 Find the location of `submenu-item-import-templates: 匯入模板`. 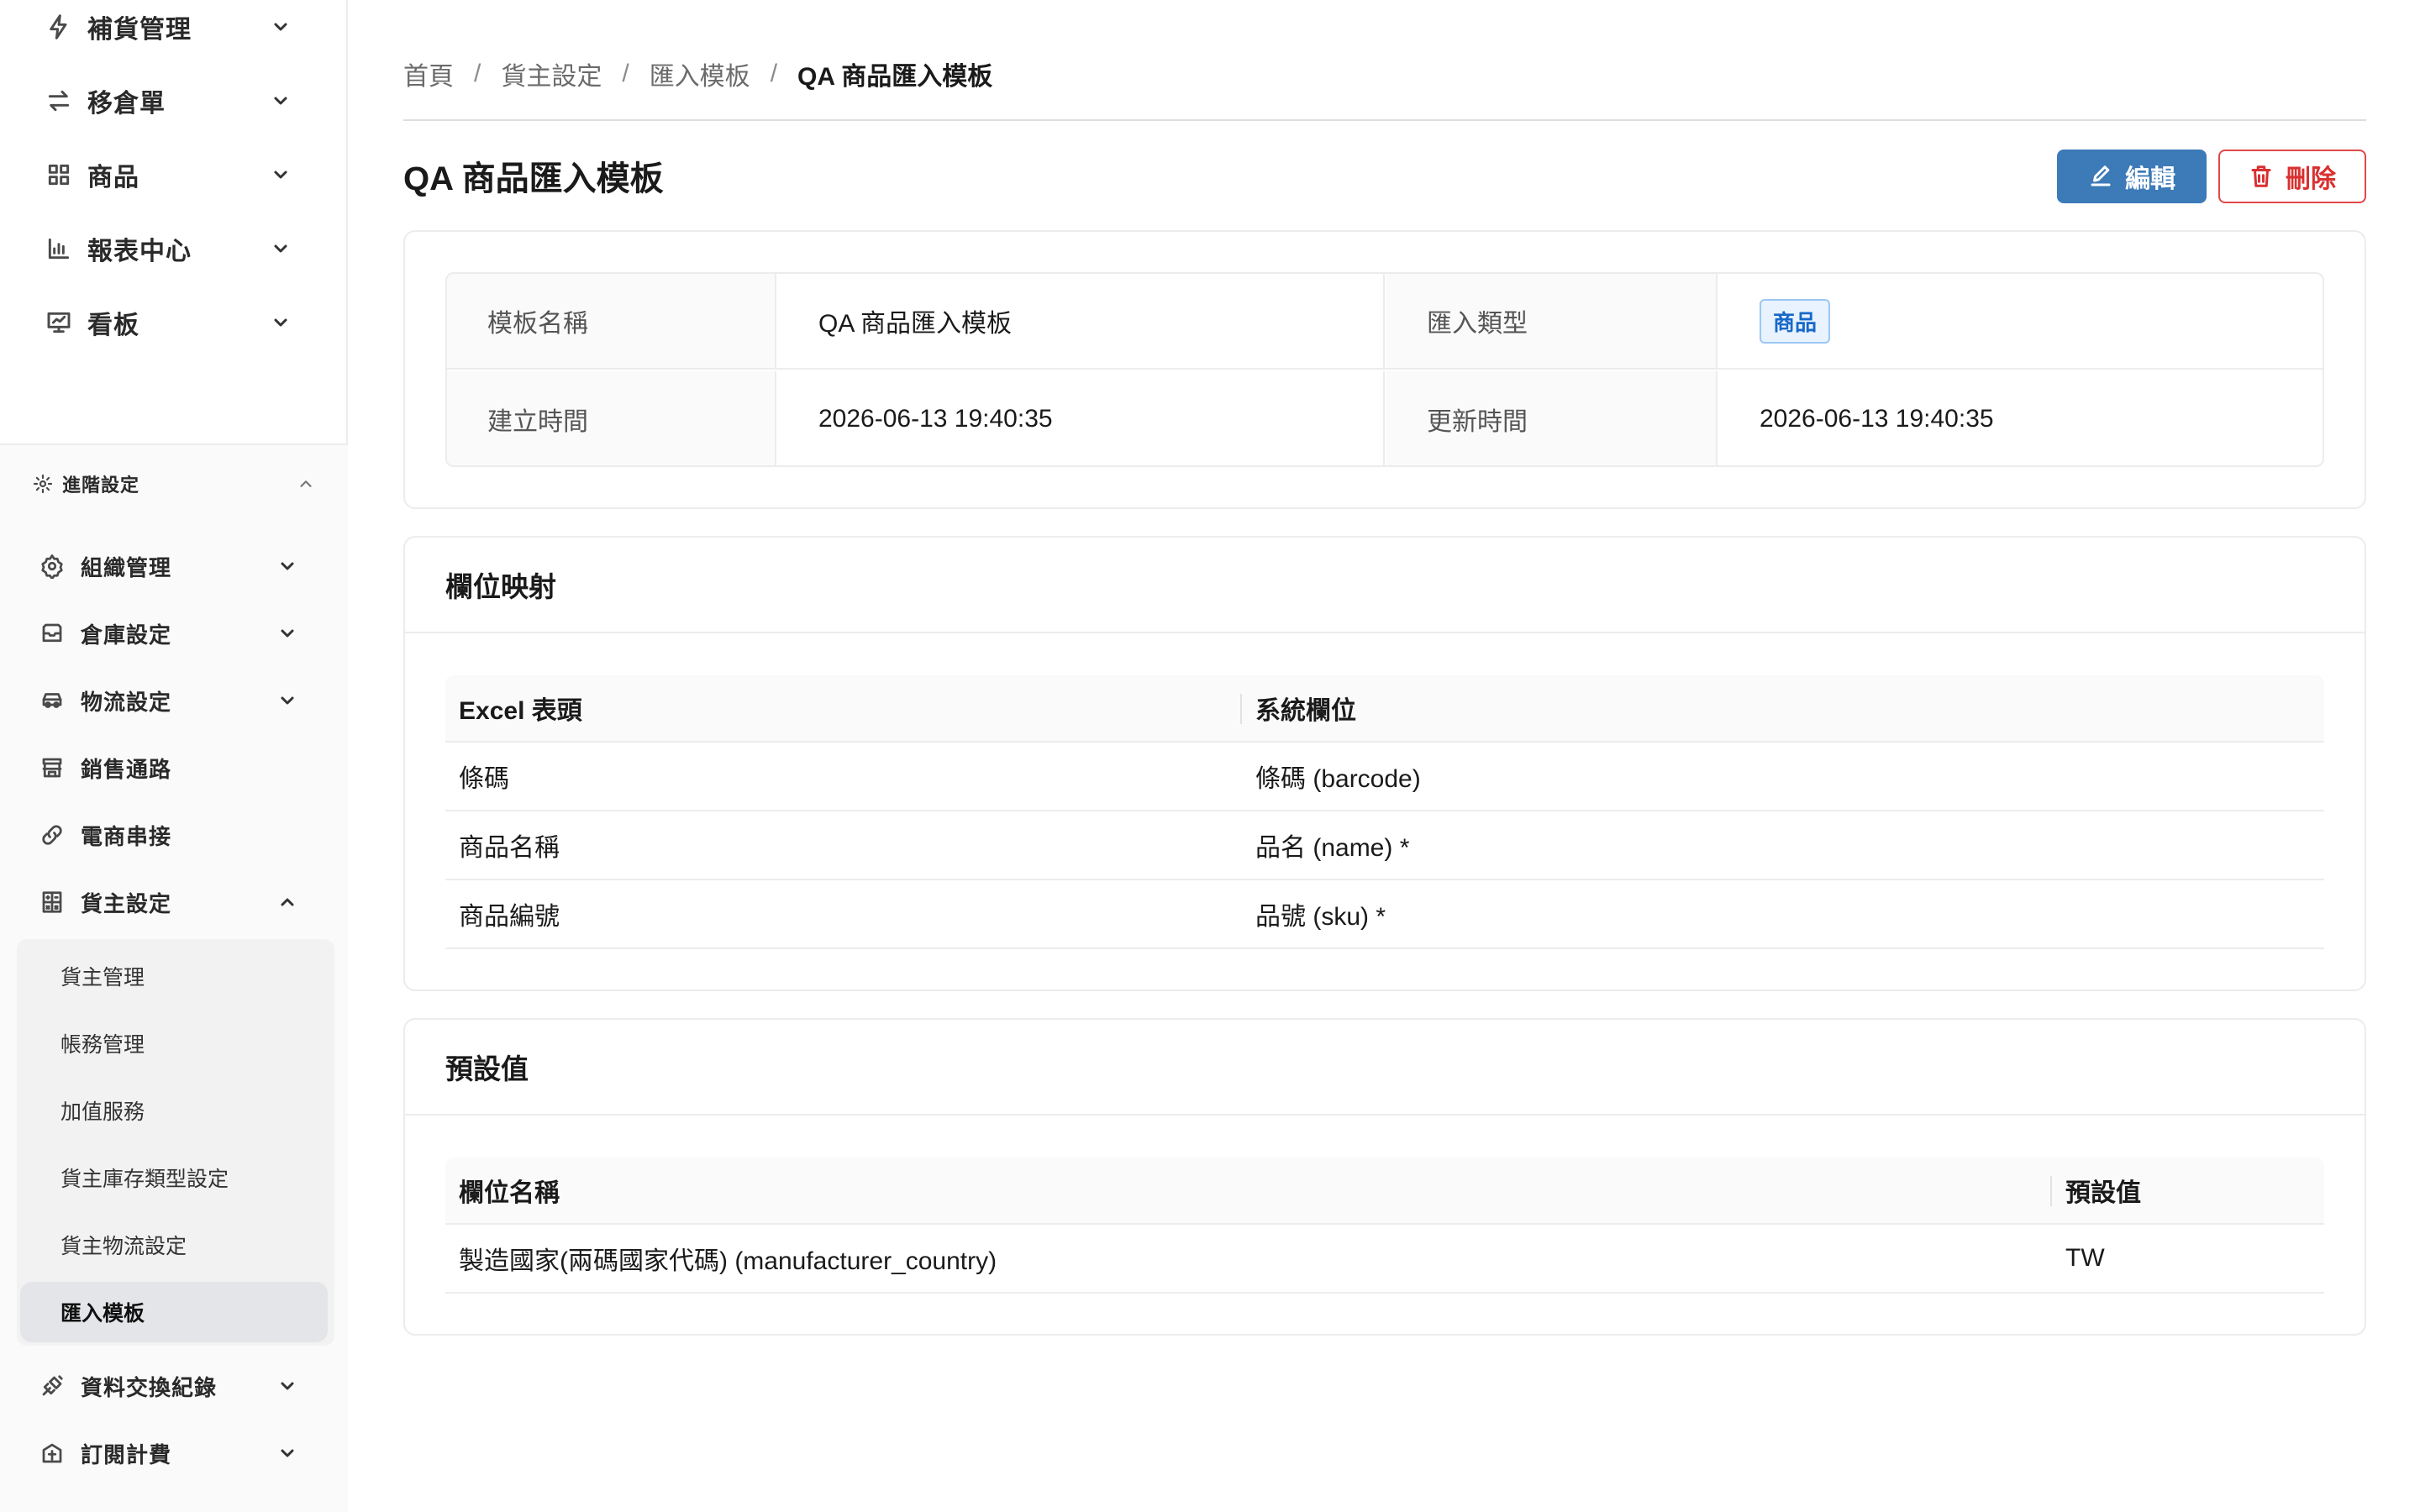

submenu-item-import-templates: 匯入模板 is located at coordinates (174, 1312).